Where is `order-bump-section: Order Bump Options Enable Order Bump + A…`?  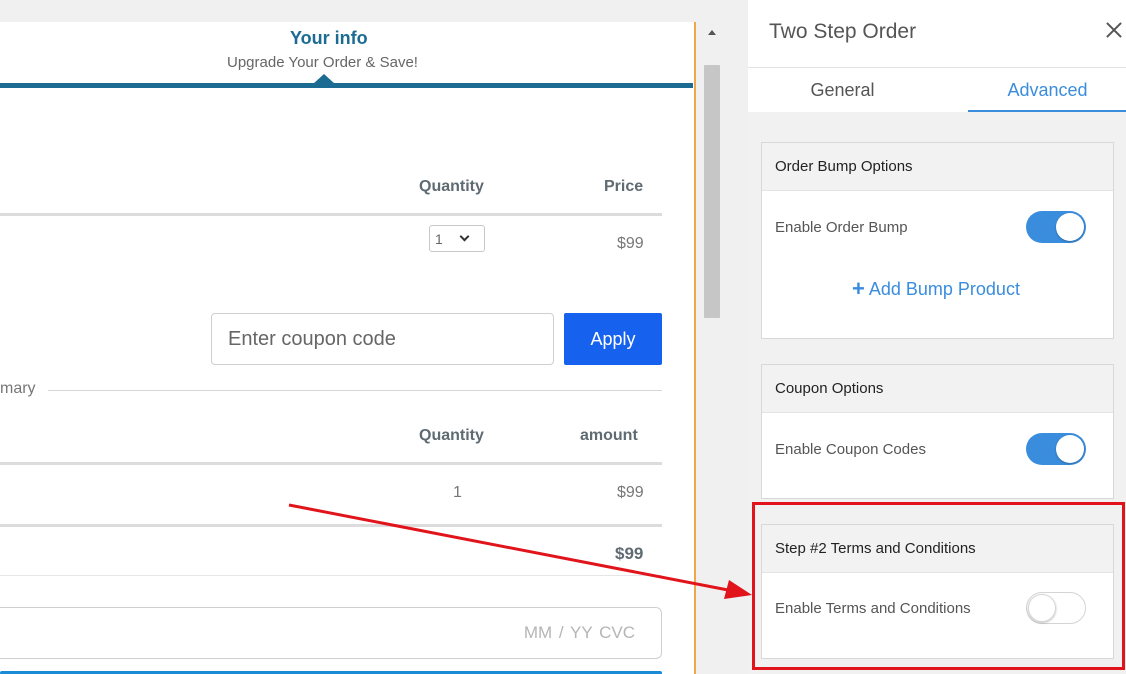
order-bump-section: Order Bump Options Enable Order Bump + A… is located at coordinates (937, 240).